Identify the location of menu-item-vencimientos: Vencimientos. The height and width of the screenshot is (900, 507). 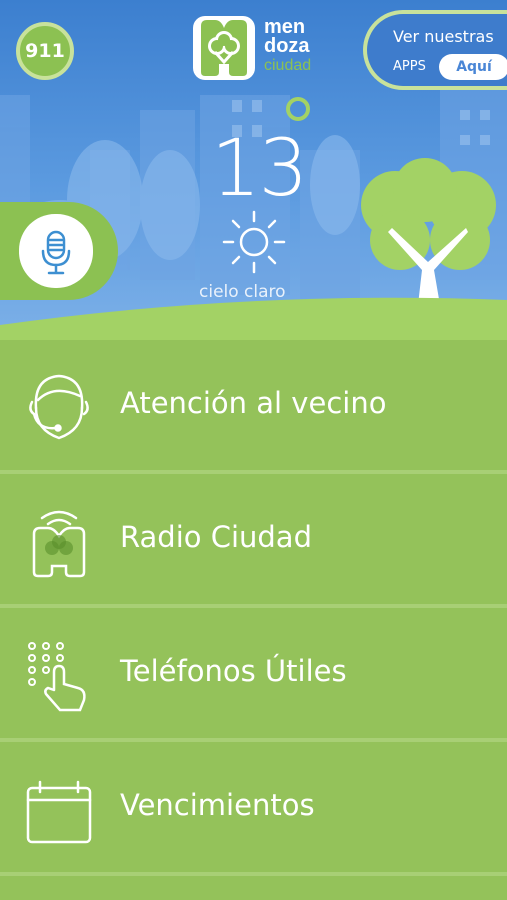
(253, 809).